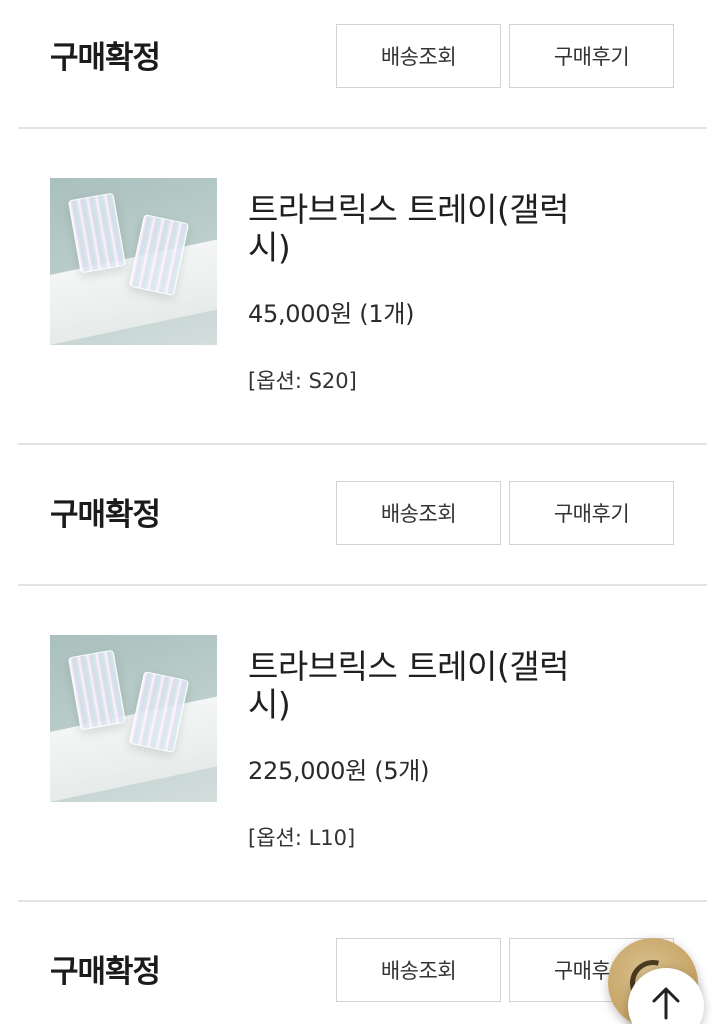 The height and width of the screenshot is (1024, 725). Describe the element at coordinates (339, 771) in the screenshot. I see `product-price: 225,000원 (5개)` at that location.